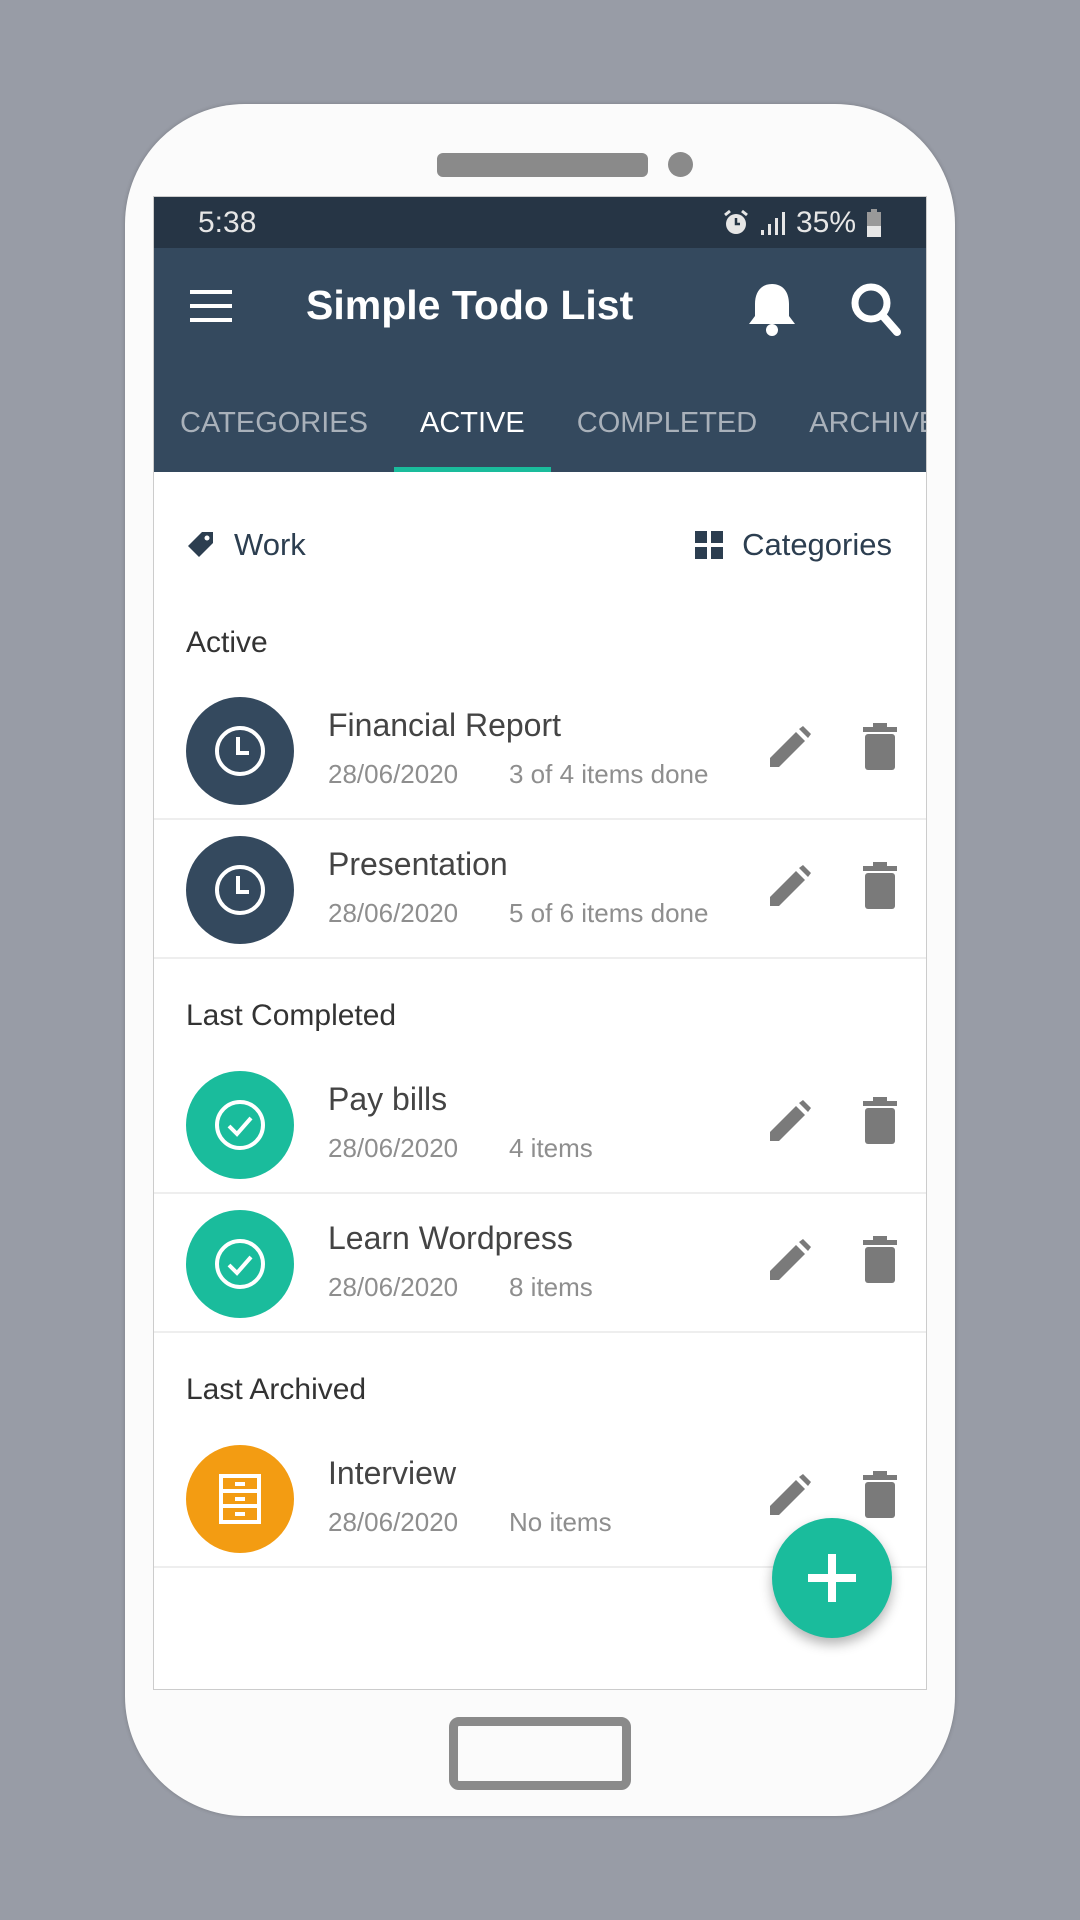 The width and height of the screenshot is (1080, 1920). I want to click on categories-button: Categories, so click(793, 545).